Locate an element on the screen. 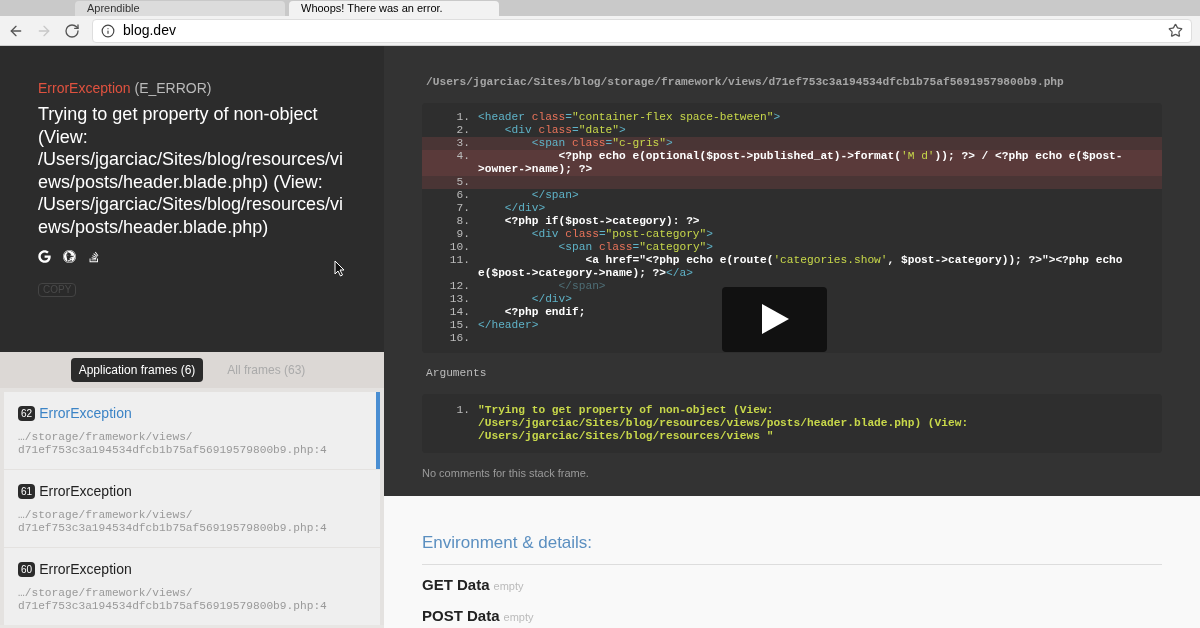 The image size is (1200, 628). stack-frame: 62 ErrorException …/storage/framework/views/ d71ef753c3a194534dfcb1b75af56919579800b9.php:4 is located at coordinates (192, 430).